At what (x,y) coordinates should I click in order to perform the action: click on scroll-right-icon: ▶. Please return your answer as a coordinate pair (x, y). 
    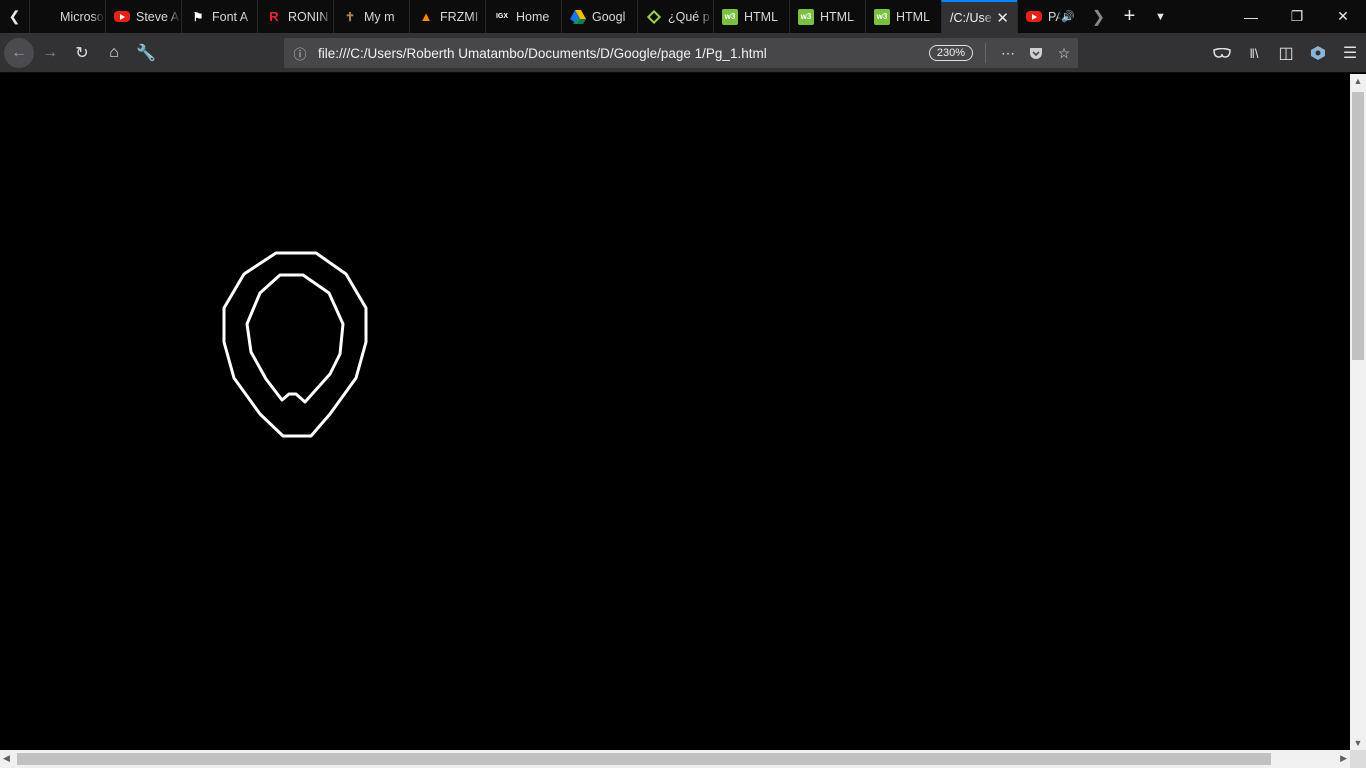
    Looking at the image, I should click on (1343, 758).